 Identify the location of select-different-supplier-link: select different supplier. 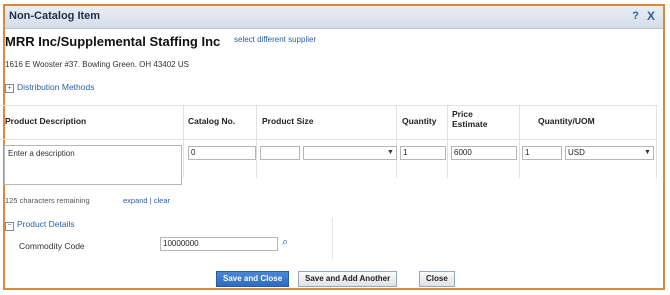
(275, 39).